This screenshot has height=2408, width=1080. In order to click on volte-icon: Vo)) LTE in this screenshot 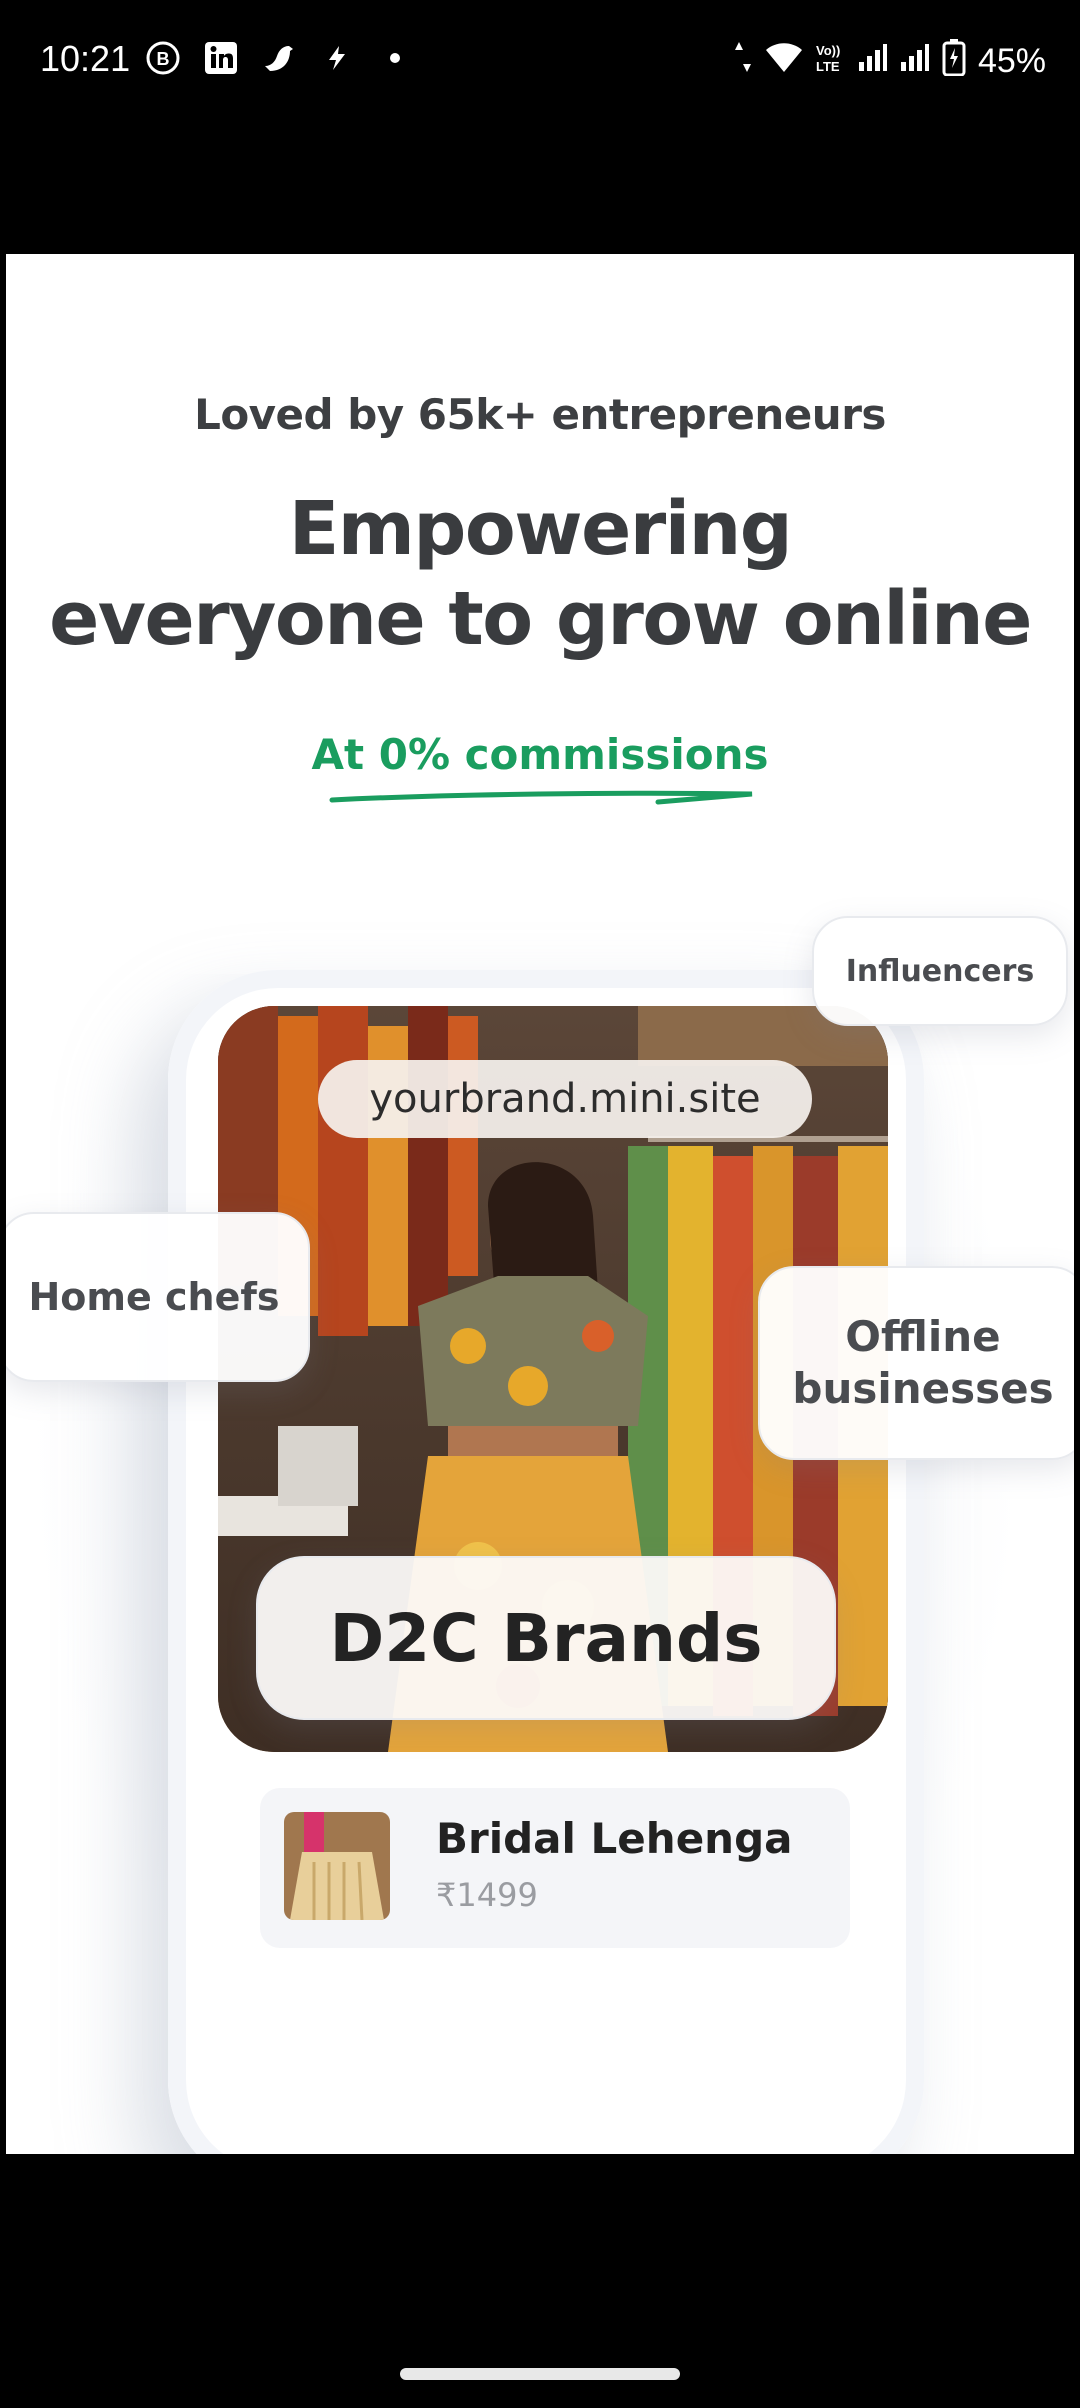, I will do `click(831, 61)`.